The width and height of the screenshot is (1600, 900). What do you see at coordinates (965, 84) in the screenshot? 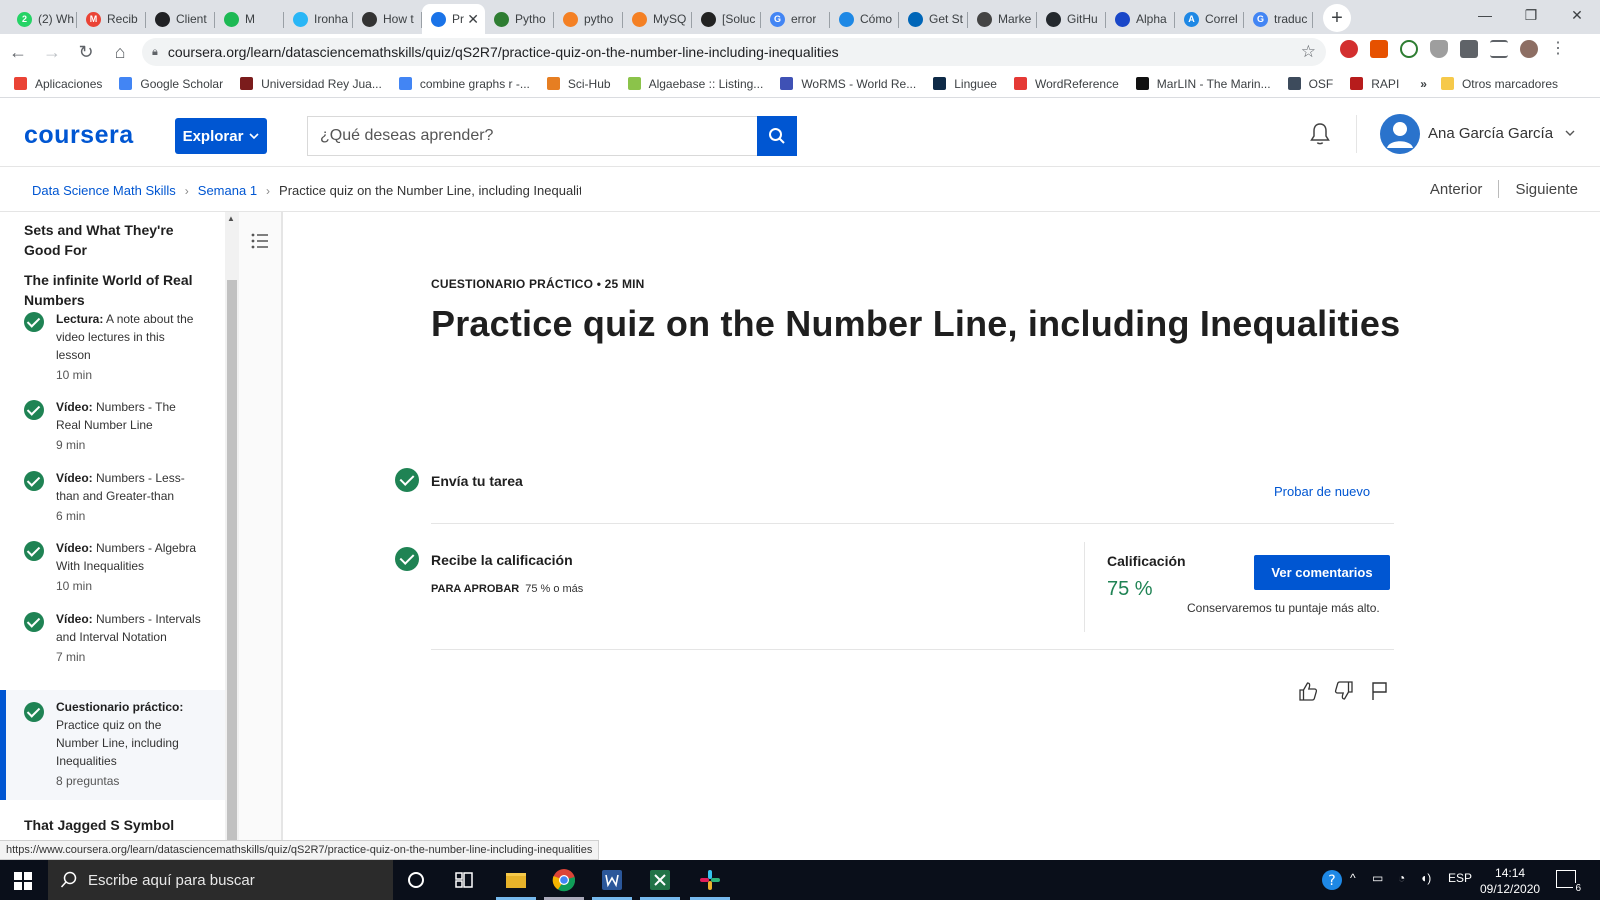
I see `bookmark-item: Linguee` at bounding box center [965, 84].